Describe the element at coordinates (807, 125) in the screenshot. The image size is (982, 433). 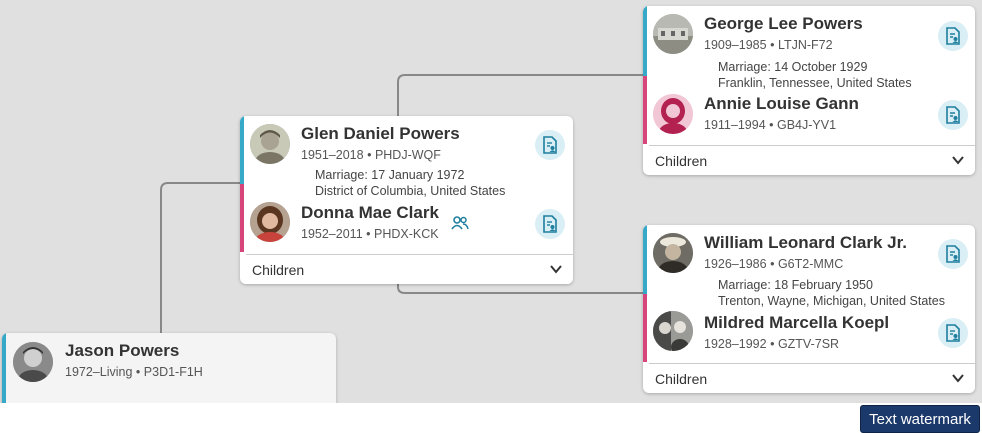
I see `person-id: GB4J-YV1` at that location.